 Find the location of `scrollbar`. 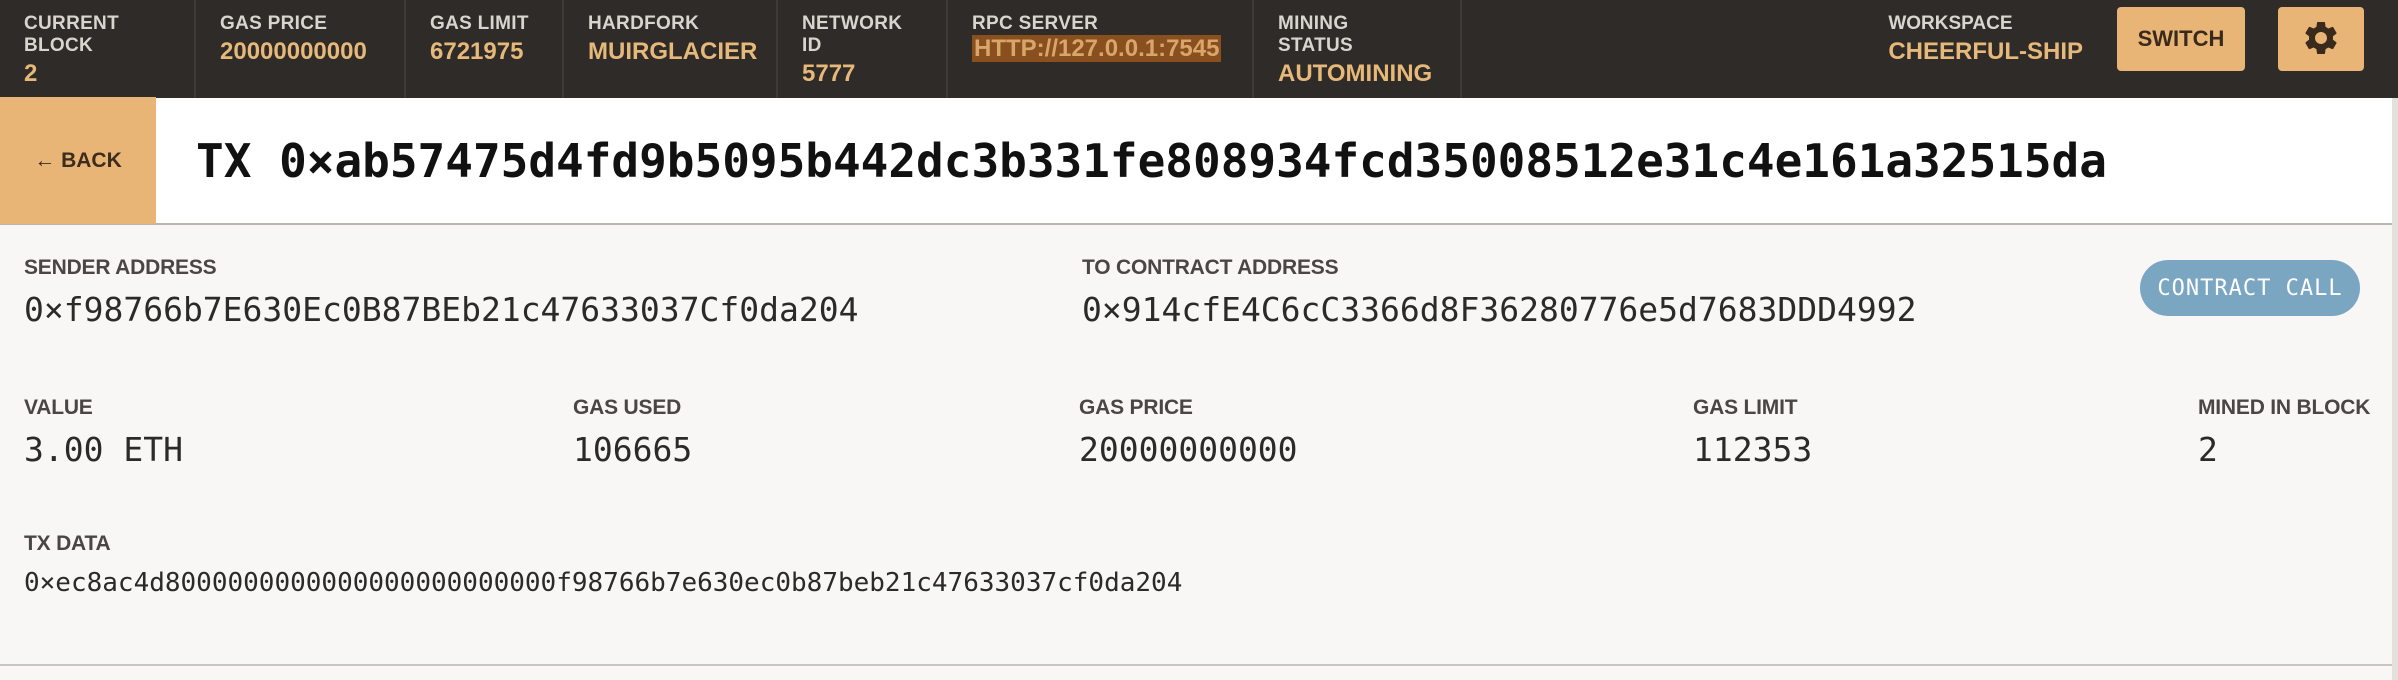

scrollbar is located at coordinates (2395, 389).